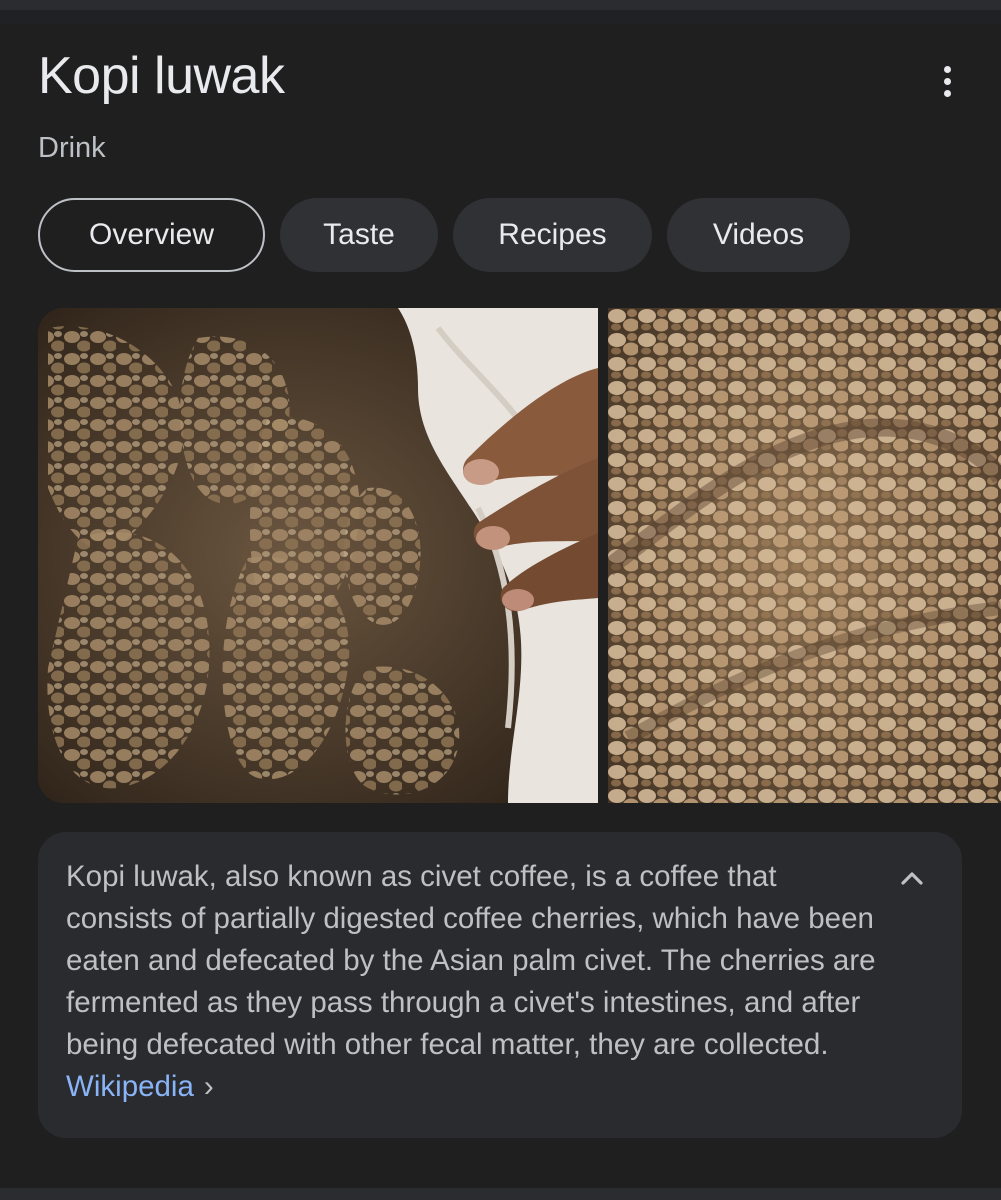  I want to click on tab-videos-label: Videos, so click(758, 234).